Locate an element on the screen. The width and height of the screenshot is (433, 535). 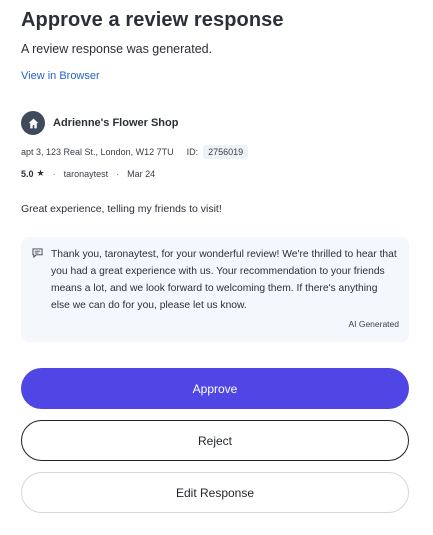
page-title: Approve a review response is located at coordinates (152, 20).